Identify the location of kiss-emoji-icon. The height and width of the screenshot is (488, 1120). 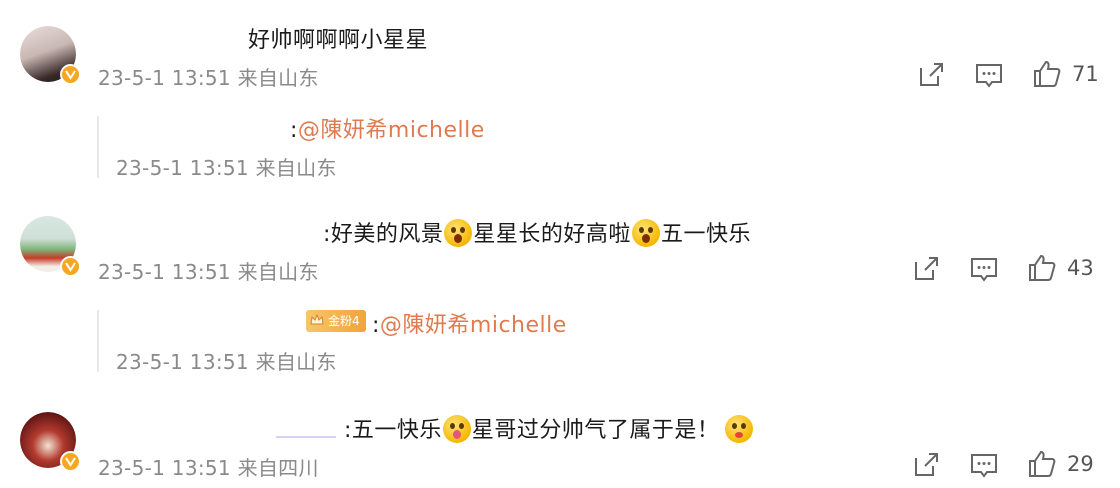
(739, 429).